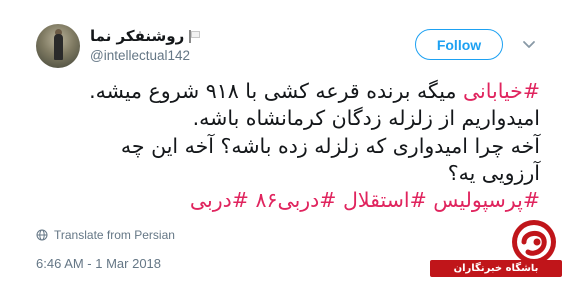 Image resolution: width=567 pixels, height=282 pixels. Describe the element at coordinates (385, 200) in the screenshot. I see `hashtag-link: #استقلال` at that location.